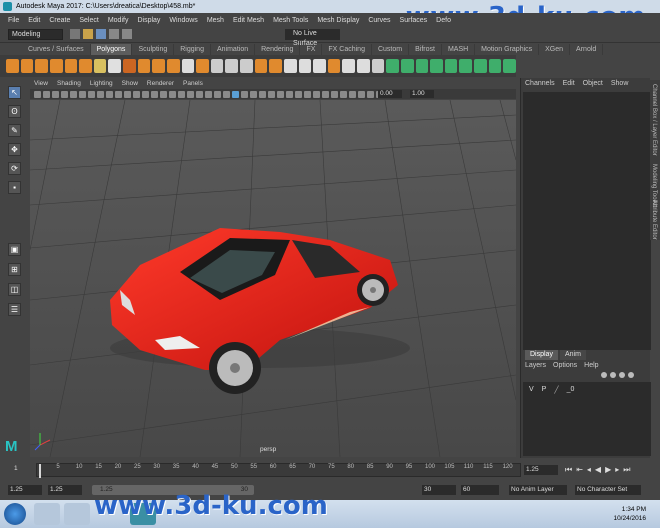 The width and height of the screenshot is (660, 528). What do you see at coordinates (13, 20) in the screenshot?
I see `menu-item-file: File` at bounding box center [13, 20].